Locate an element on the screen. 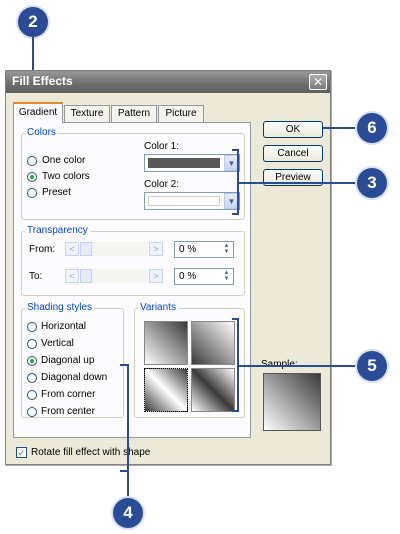 The height and width of the screenshot is (534, 400). radio-diagonal-down is located at coordinates (32, 378).